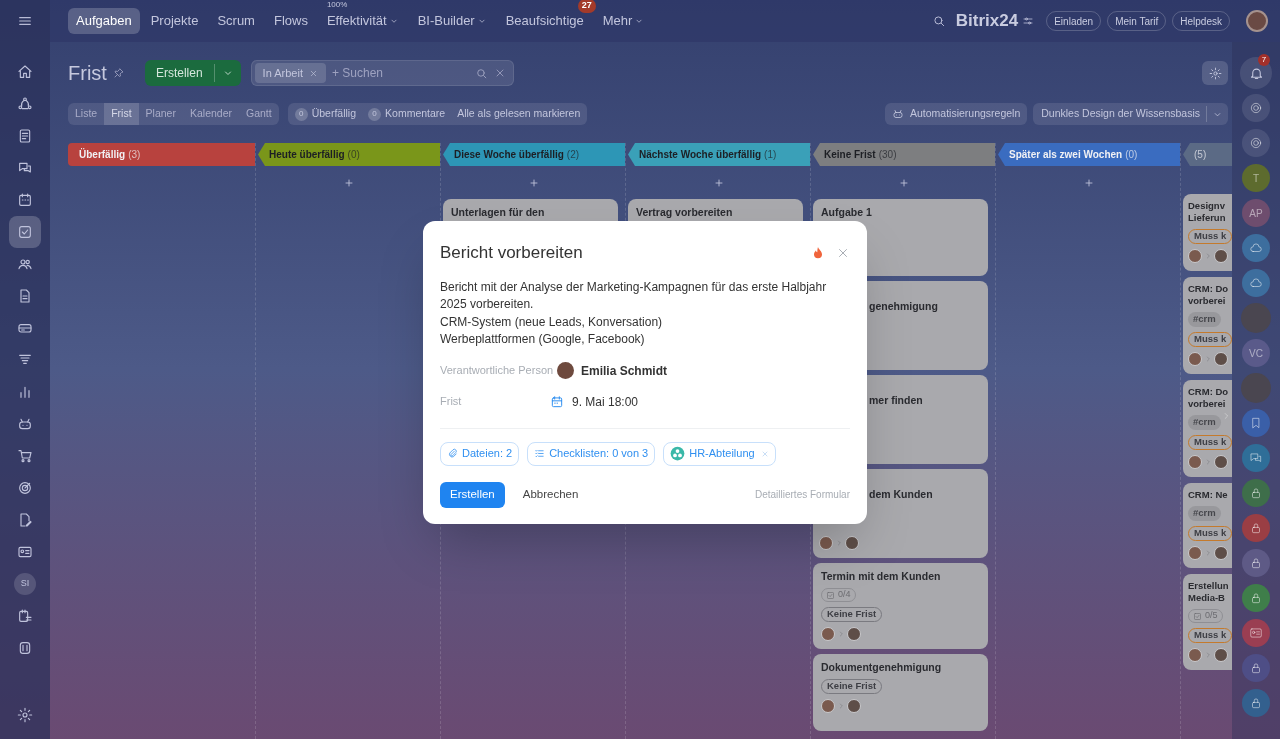  What do you see at coordinates (1207, 212) in the screenshot?
I see `card-title: Designv Lieferun` at bounding box center [1207, 212].